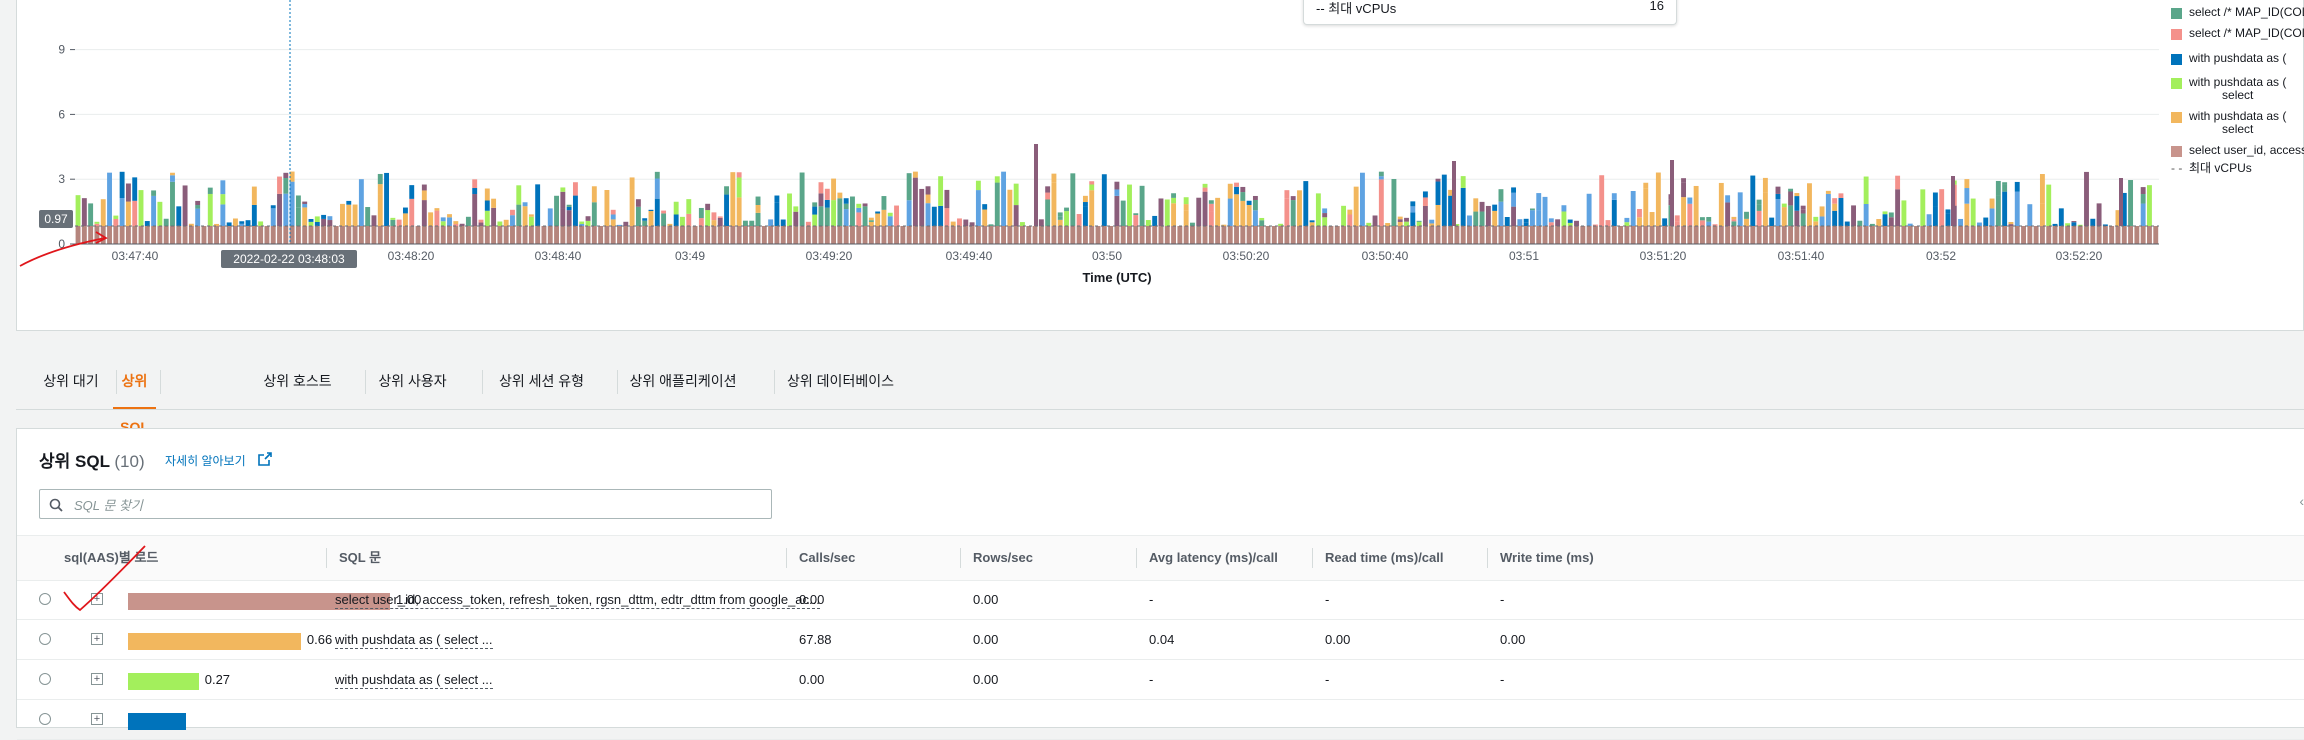 Image resolution: width=2304 pixels, height=740 pixels. What do you see at coordinates (1327, 599) in the screenshot?
I see `read-time-cell: -` at bounding box center [1327, 599].